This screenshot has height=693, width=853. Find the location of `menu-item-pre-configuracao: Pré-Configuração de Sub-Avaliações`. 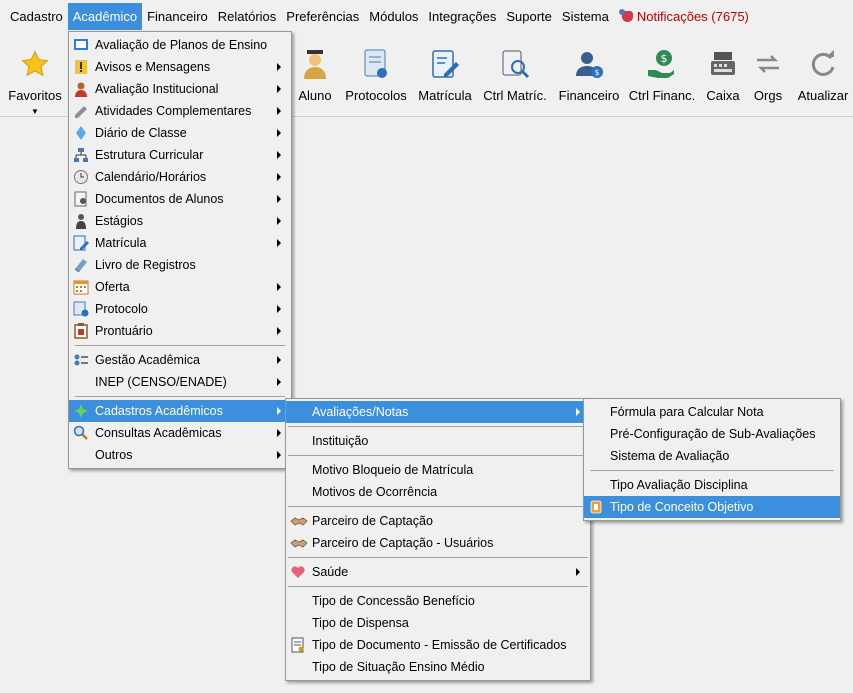

menu-item-pre-configuracao: Pré-Configuração de Sub-Avaliações is located at coordinates (712, 434).